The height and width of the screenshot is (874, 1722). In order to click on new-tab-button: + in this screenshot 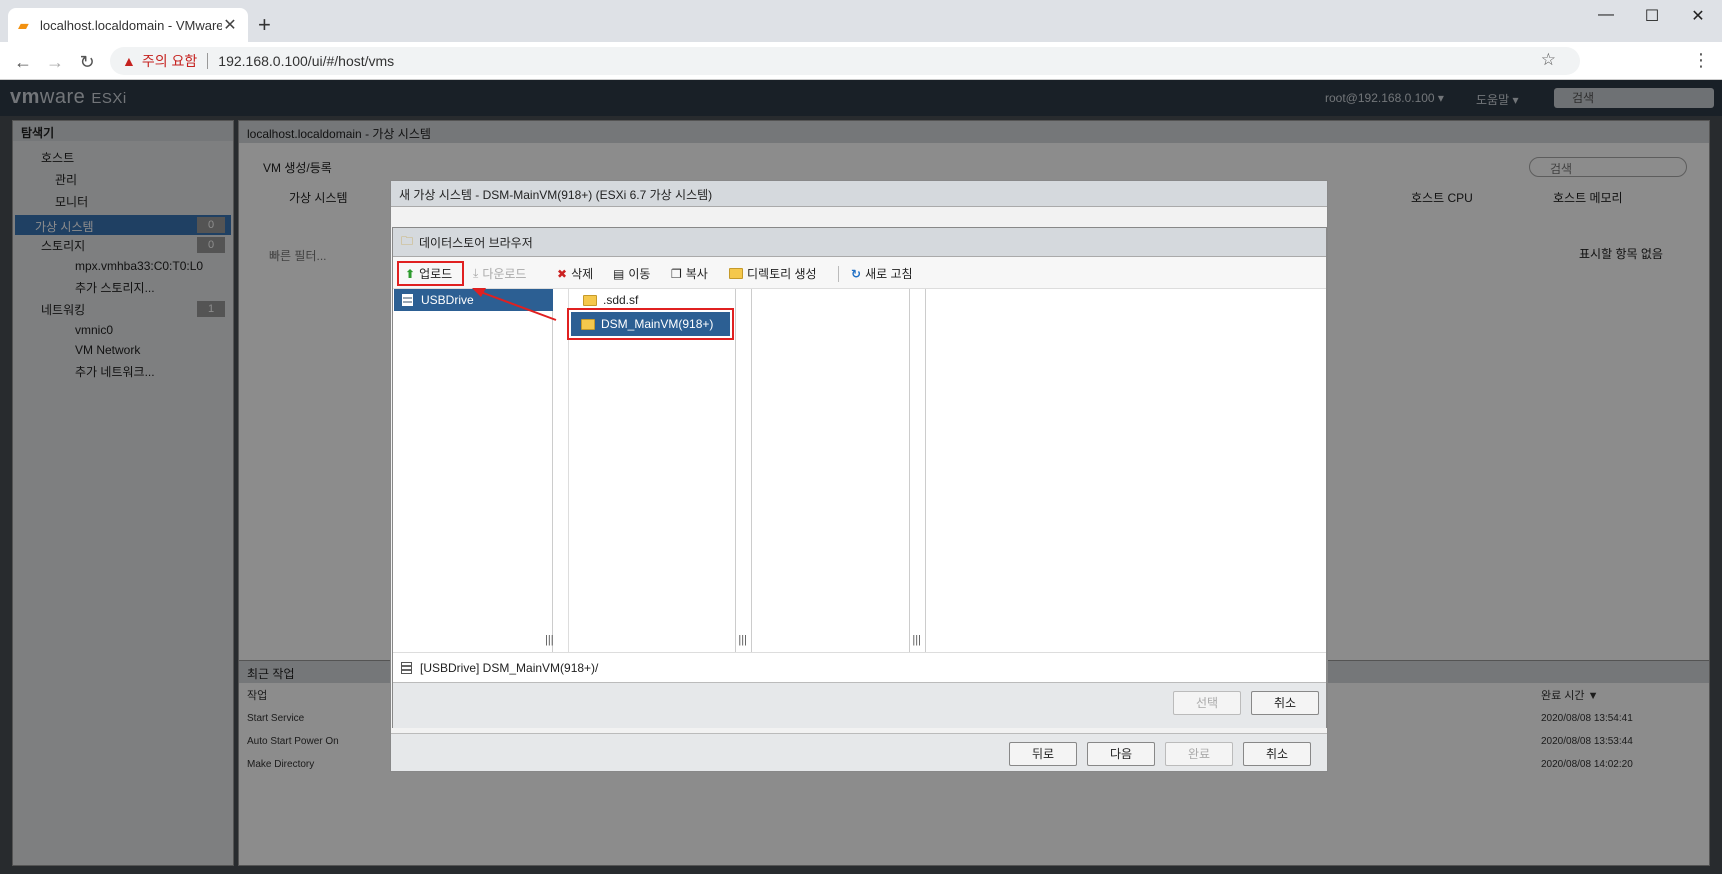, I will do `click(264, 25)`.